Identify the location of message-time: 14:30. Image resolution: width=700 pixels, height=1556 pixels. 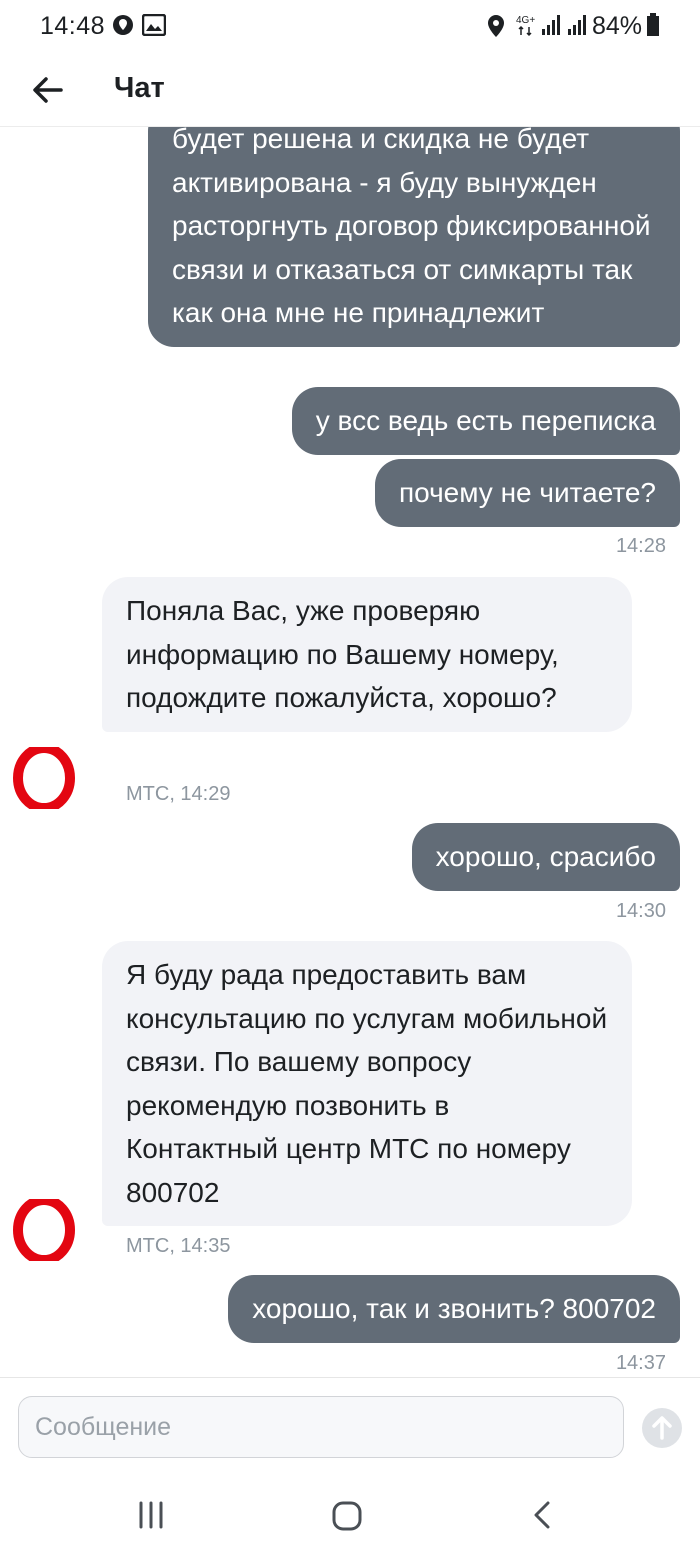
(640, 911).